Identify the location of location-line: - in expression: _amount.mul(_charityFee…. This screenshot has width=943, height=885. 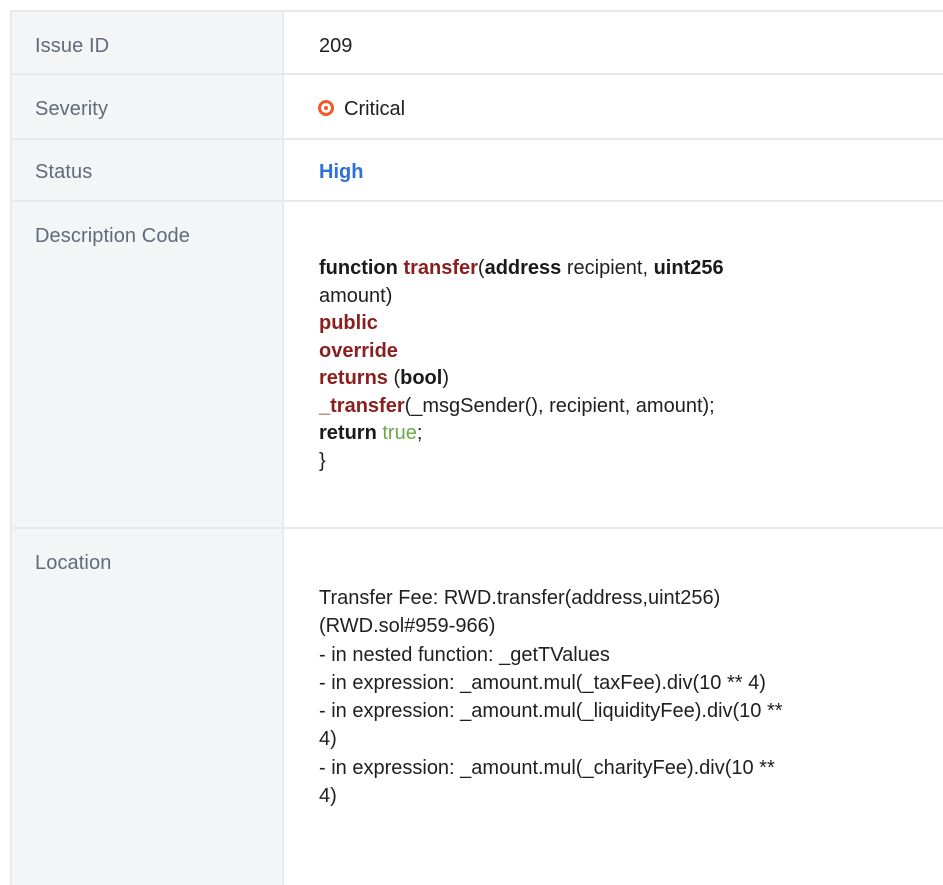
(547, 767).